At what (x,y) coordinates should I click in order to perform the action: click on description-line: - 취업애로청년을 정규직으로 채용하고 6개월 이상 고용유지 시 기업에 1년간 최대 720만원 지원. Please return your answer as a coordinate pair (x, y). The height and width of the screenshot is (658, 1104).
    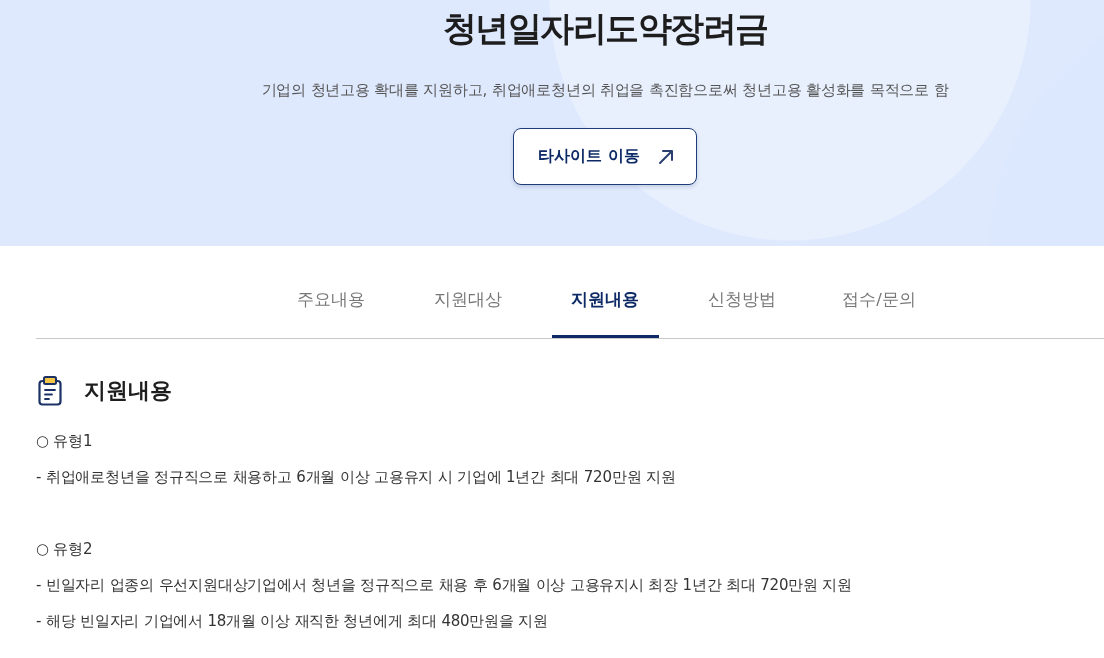
    Looking at the image, I should click on (356, 477).